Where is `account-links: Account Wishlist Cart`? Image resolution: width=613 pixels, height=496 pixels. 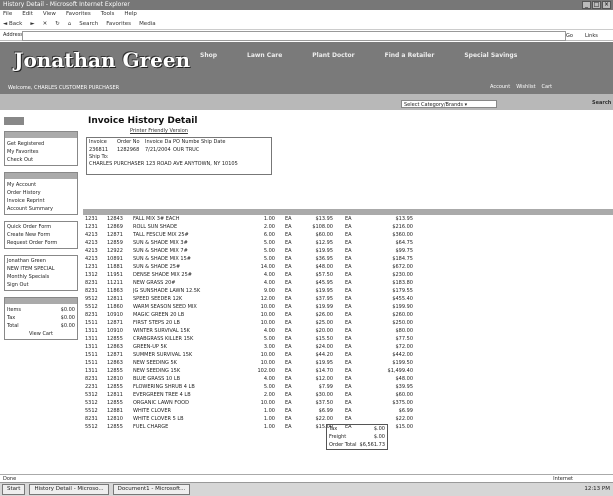
account-links: Account Wishlist Cart is located at coordinates (521, 87).